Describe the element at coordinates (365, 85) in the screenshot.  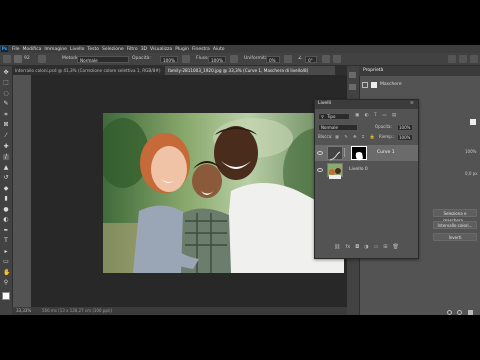
I see `pixel-mask-icon` at that location.